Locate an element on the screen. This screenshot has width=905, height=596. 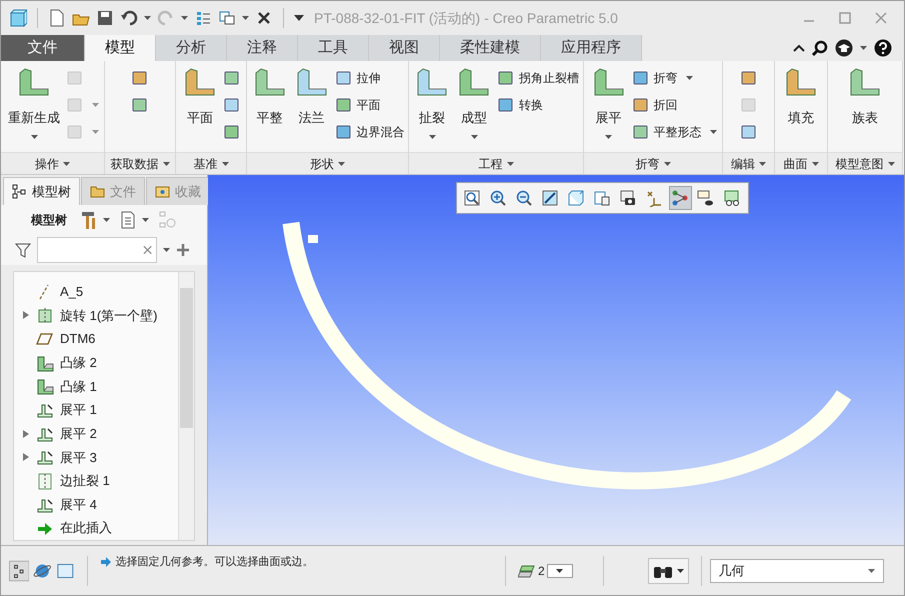
file-tab: 文件 is located at coordinates (43, 48).